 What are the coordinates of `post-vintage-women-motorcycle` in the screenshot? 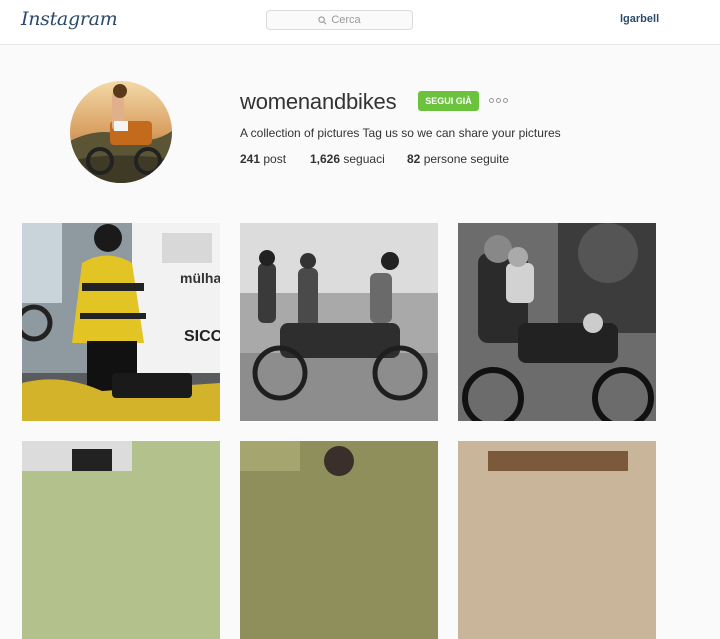 It's located at (339, 322).